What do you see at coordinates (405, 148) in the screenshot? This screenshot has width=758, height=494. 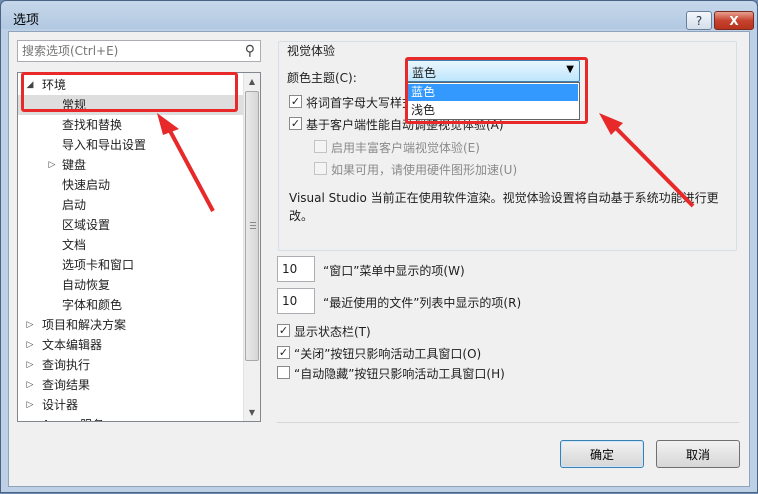 I see `rich-visual-label: 启用丰富客户端视觉体验(E)` at bounding box center [405, 148].